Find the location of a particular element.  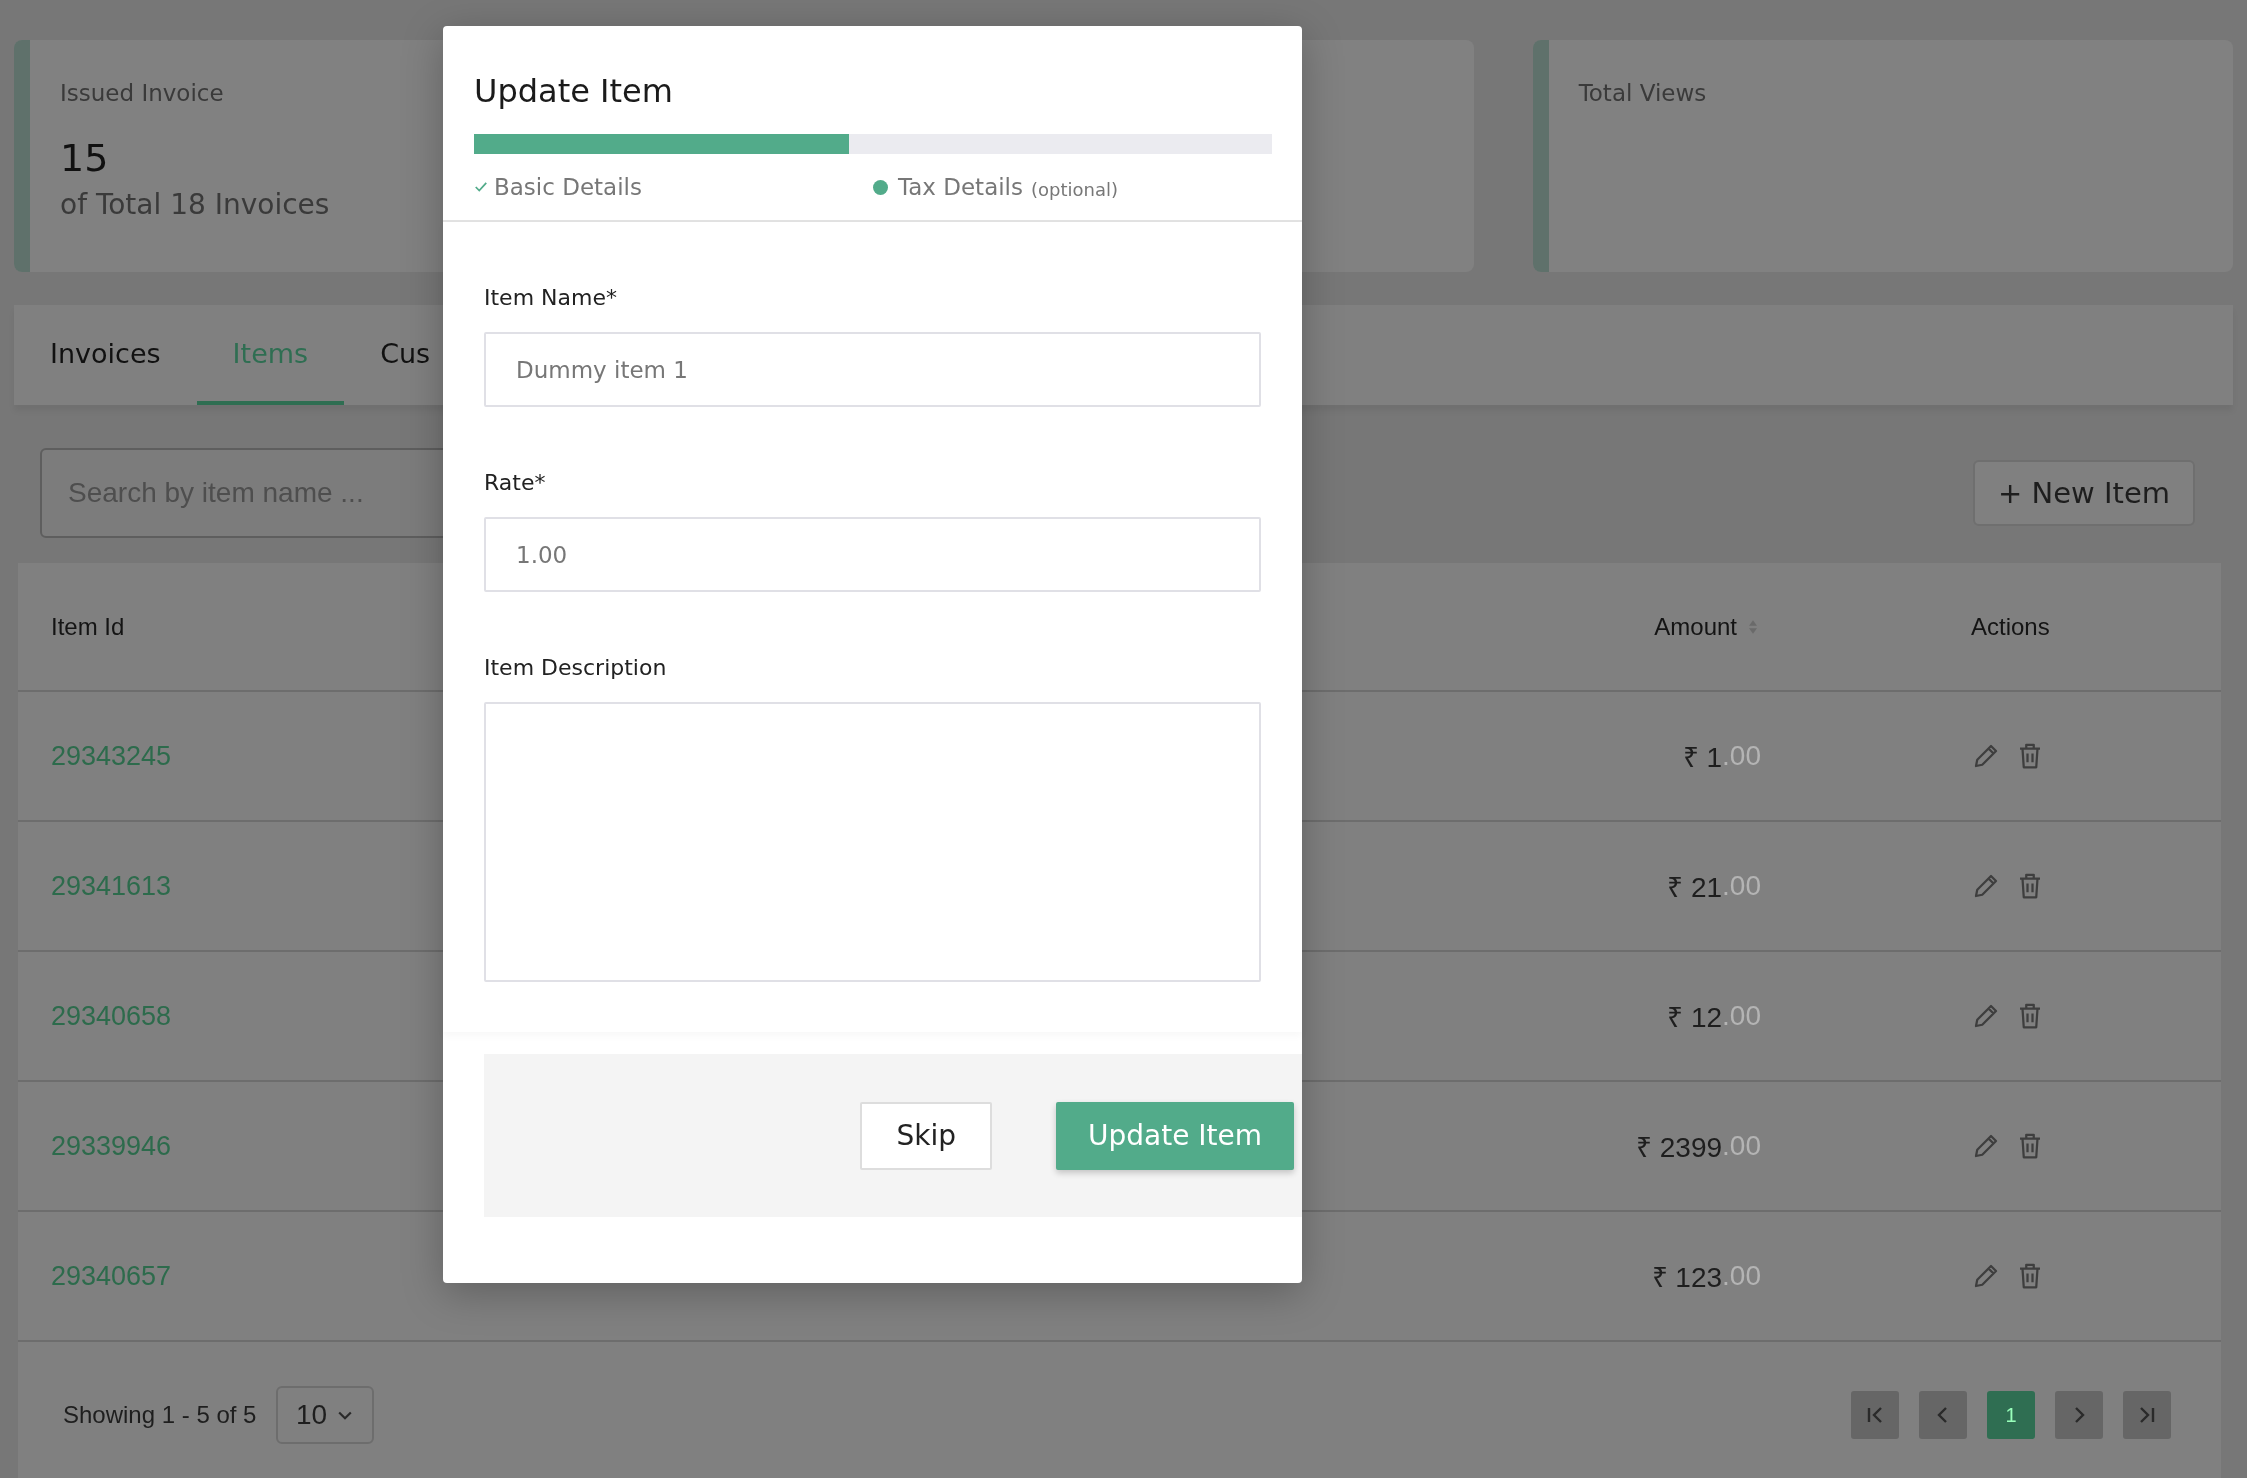

pagination-summary: Showing 1 - 5 of 5 is located at coordinates (160, 1415).